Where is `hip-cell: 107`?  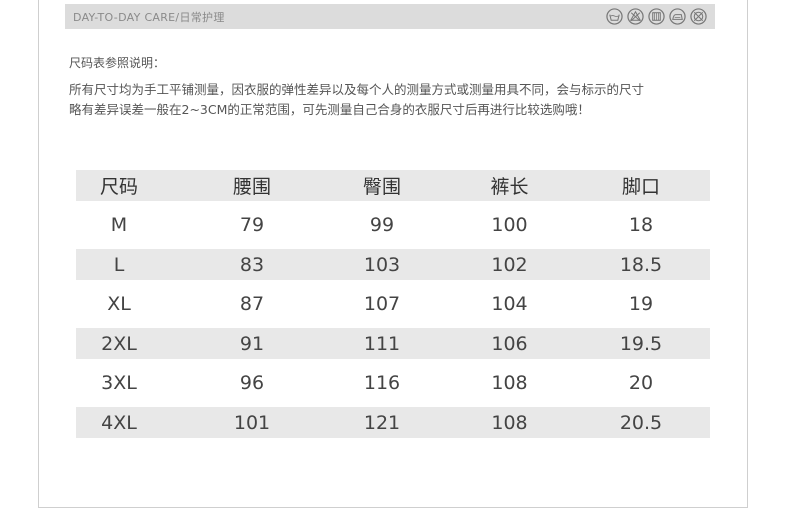
hip-cell: 107 is located at coordinates (382, 304).